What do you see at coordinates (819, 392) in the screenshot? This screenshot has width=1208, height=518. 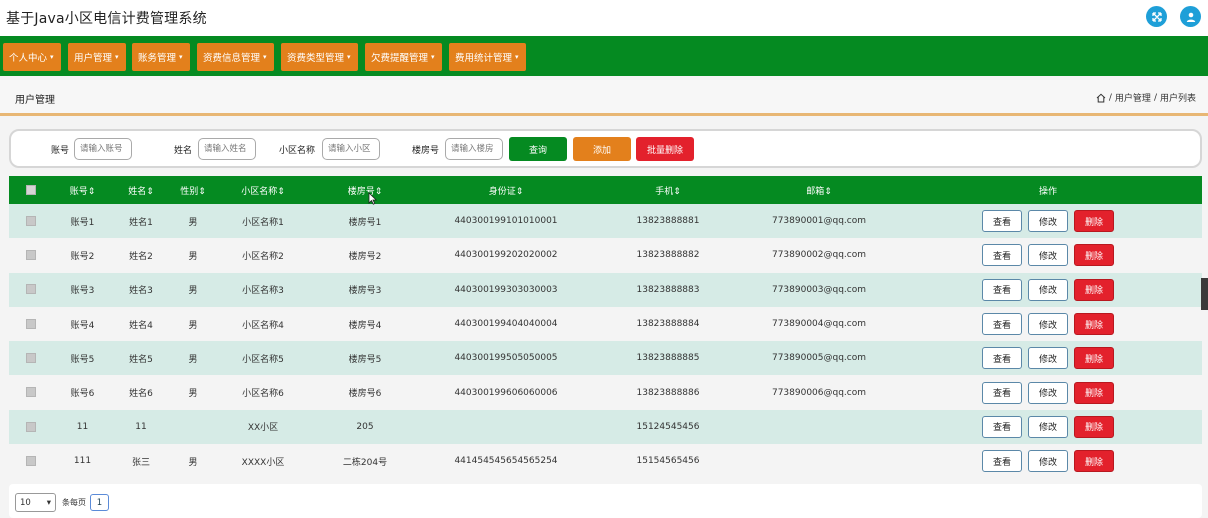 I see `cell-email: 773890006@qq.com` at bounding box center [819, 392].